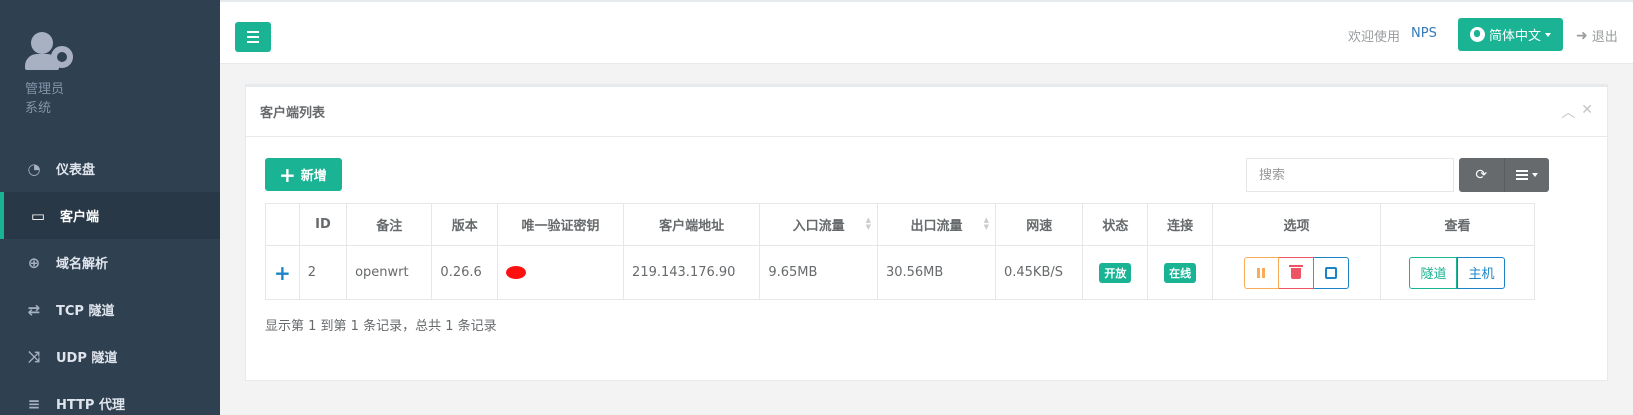  Describe the element at coordinates (561, 224) in the screenshot. I see `column-header: 唯一验证密钥` at that location.